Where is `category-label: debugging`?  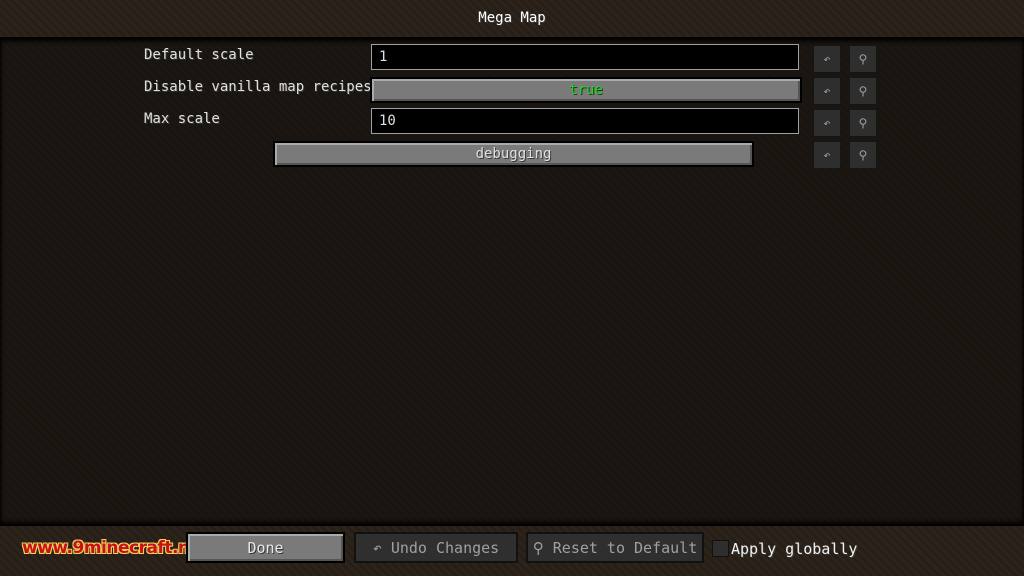
category-label: debugging is located at coordinates (513, 154).